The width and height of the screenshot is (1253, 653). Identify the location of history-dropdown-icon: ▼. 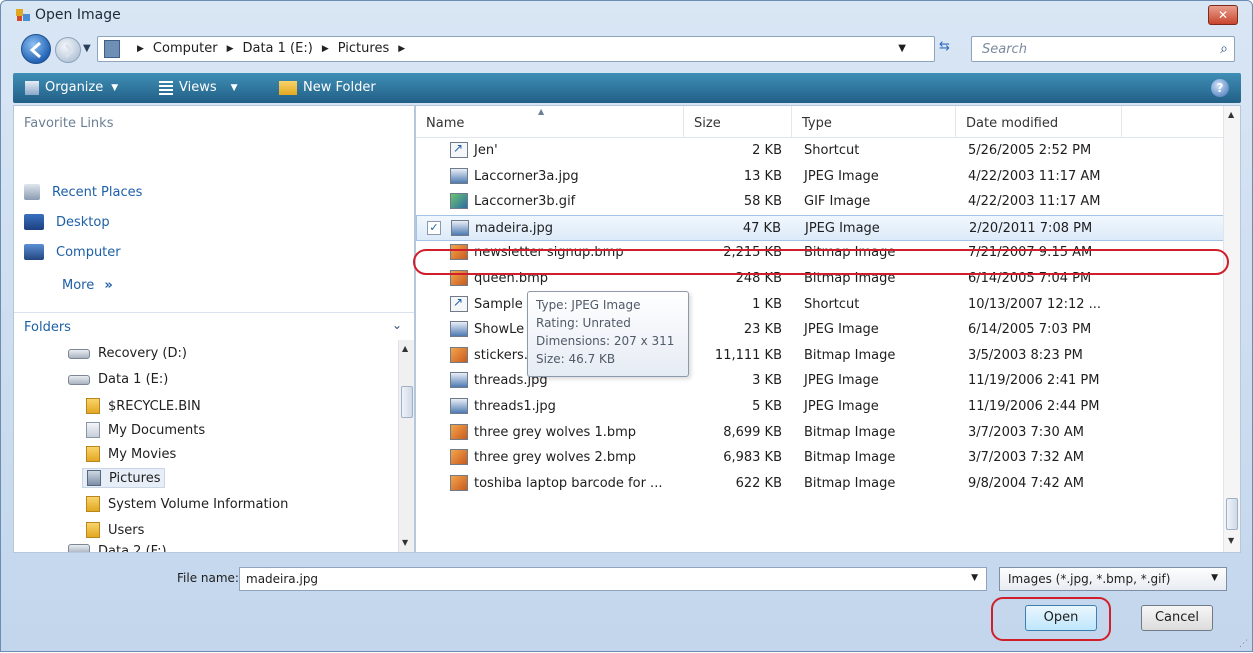
(87, 48).